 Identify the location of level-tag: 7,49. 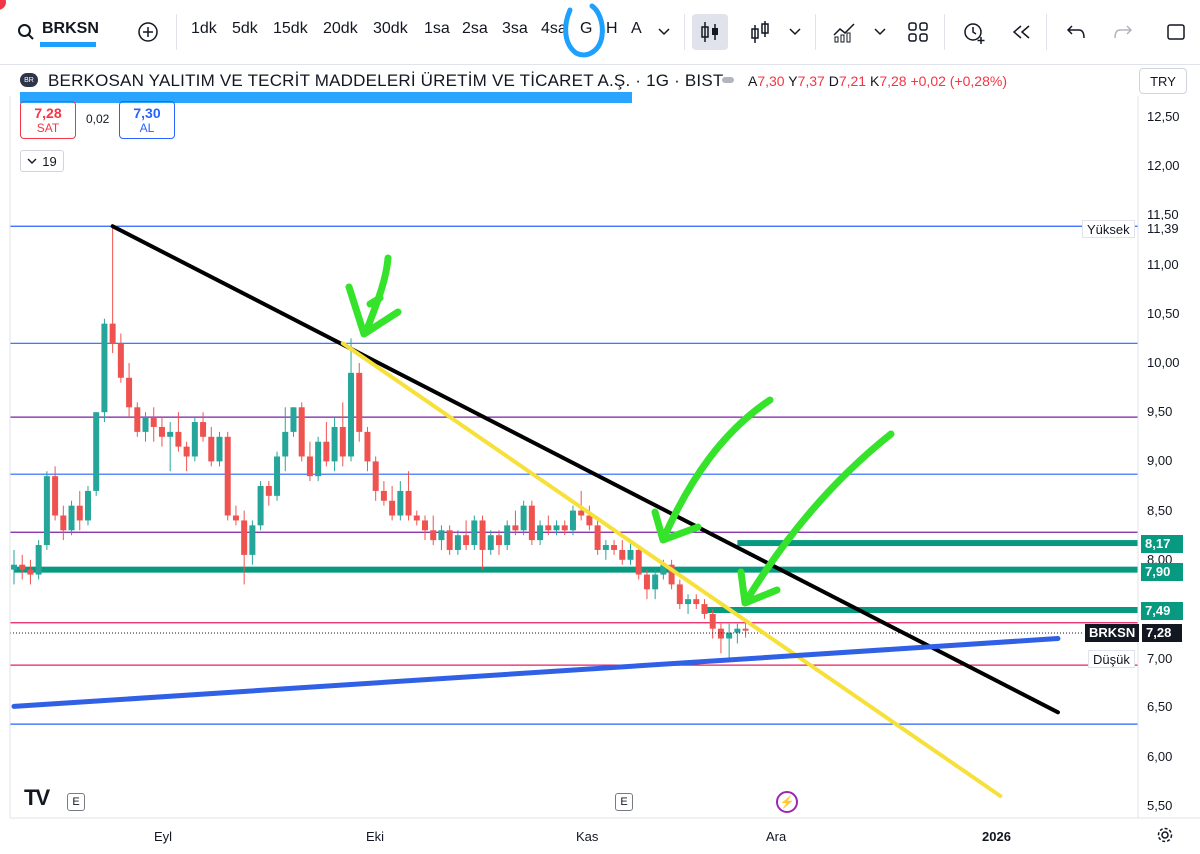
(1162, 611).